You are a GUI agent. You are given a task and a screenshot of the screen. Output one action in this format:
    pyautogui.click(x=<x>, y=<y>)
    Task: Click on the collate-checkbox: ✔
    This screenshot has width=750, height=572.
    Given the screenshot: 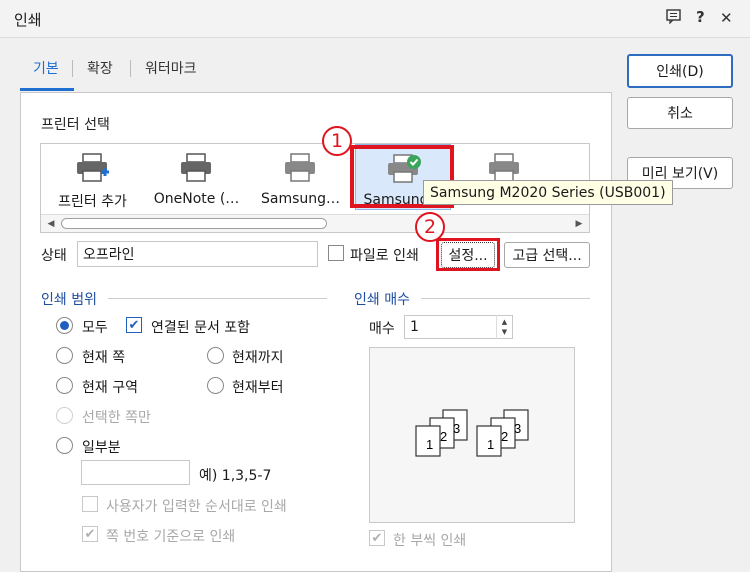 What is the action you would take?
    pyautogui.click(x=377, y=538)
    